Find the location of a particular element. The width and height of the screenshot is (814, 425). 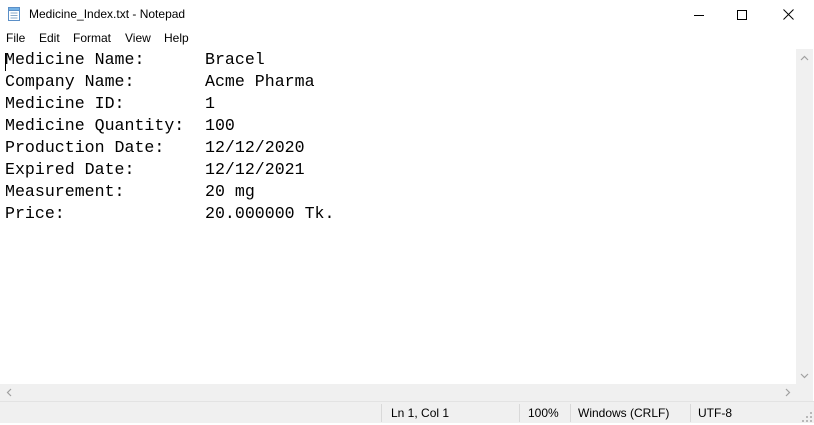

menu-help: Help is located at coordinates (176, 38).